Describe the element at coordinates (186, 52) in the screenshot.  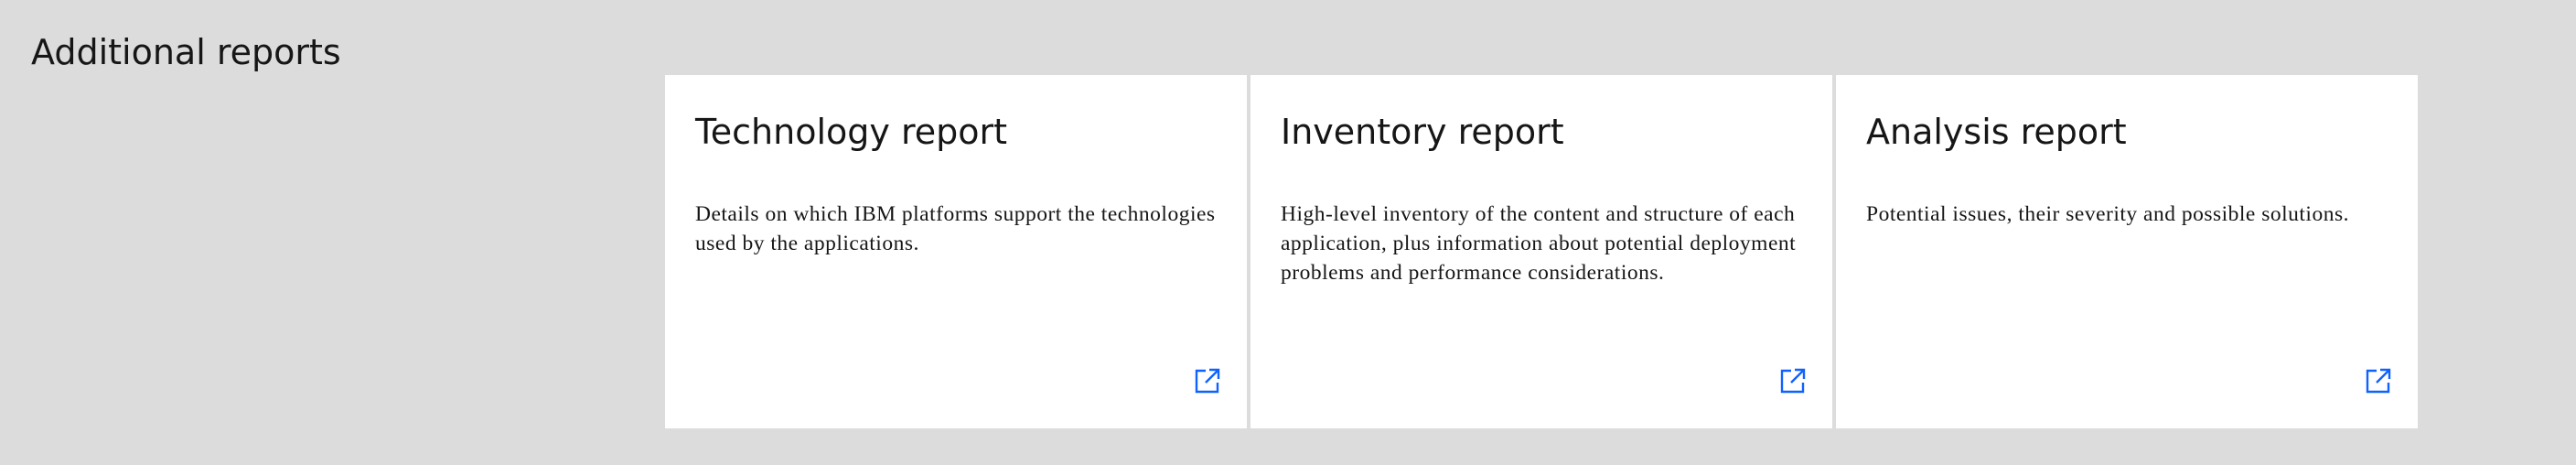
I see `section-title: Additional reports` at that location.